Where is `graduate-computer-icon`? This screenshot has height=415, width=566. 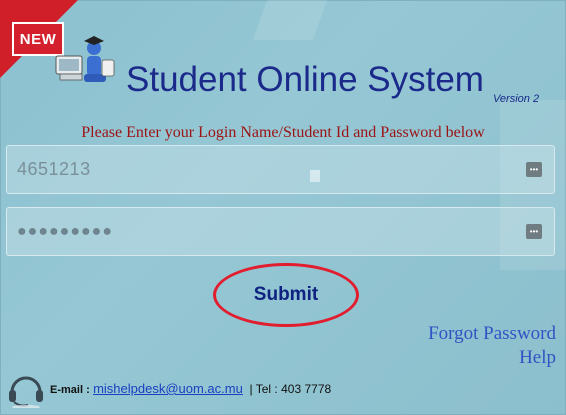
graduate-computer-icon is located at coordinates (85, 59).